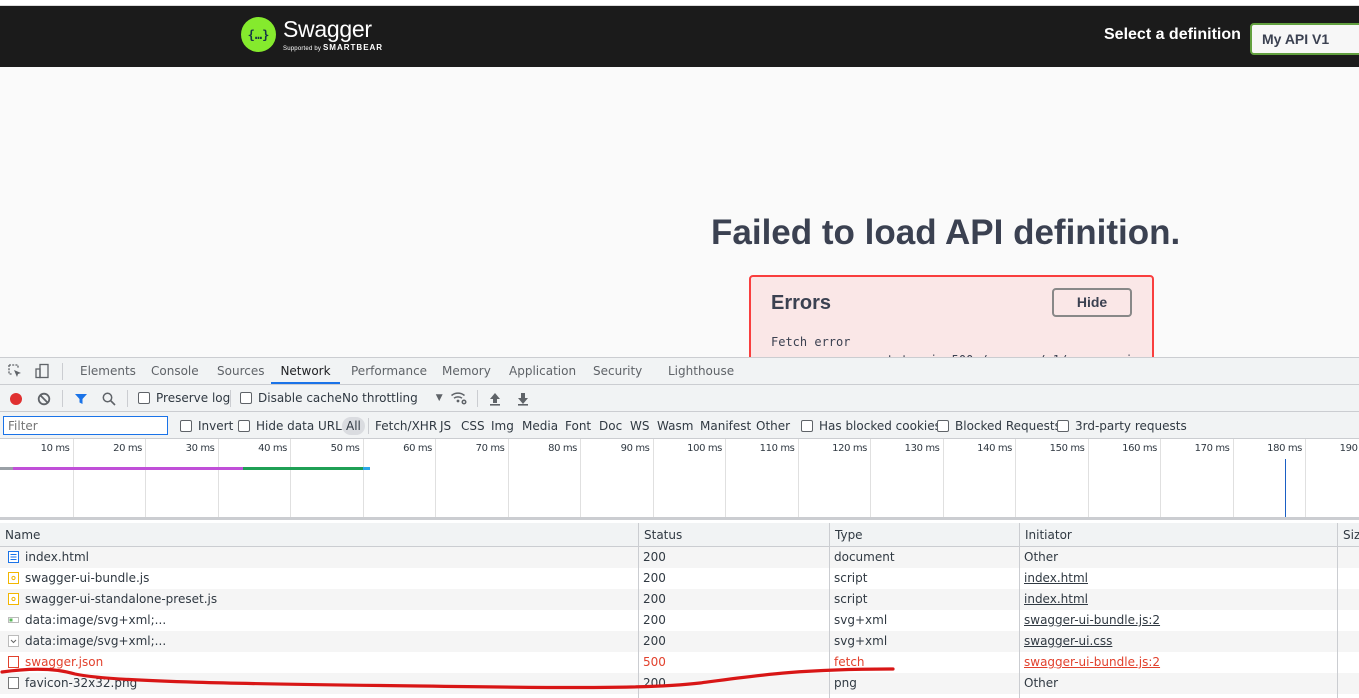  Describe the element at coordinates (13, 661) in the screenshot. I see `fetch-icon` at that location.